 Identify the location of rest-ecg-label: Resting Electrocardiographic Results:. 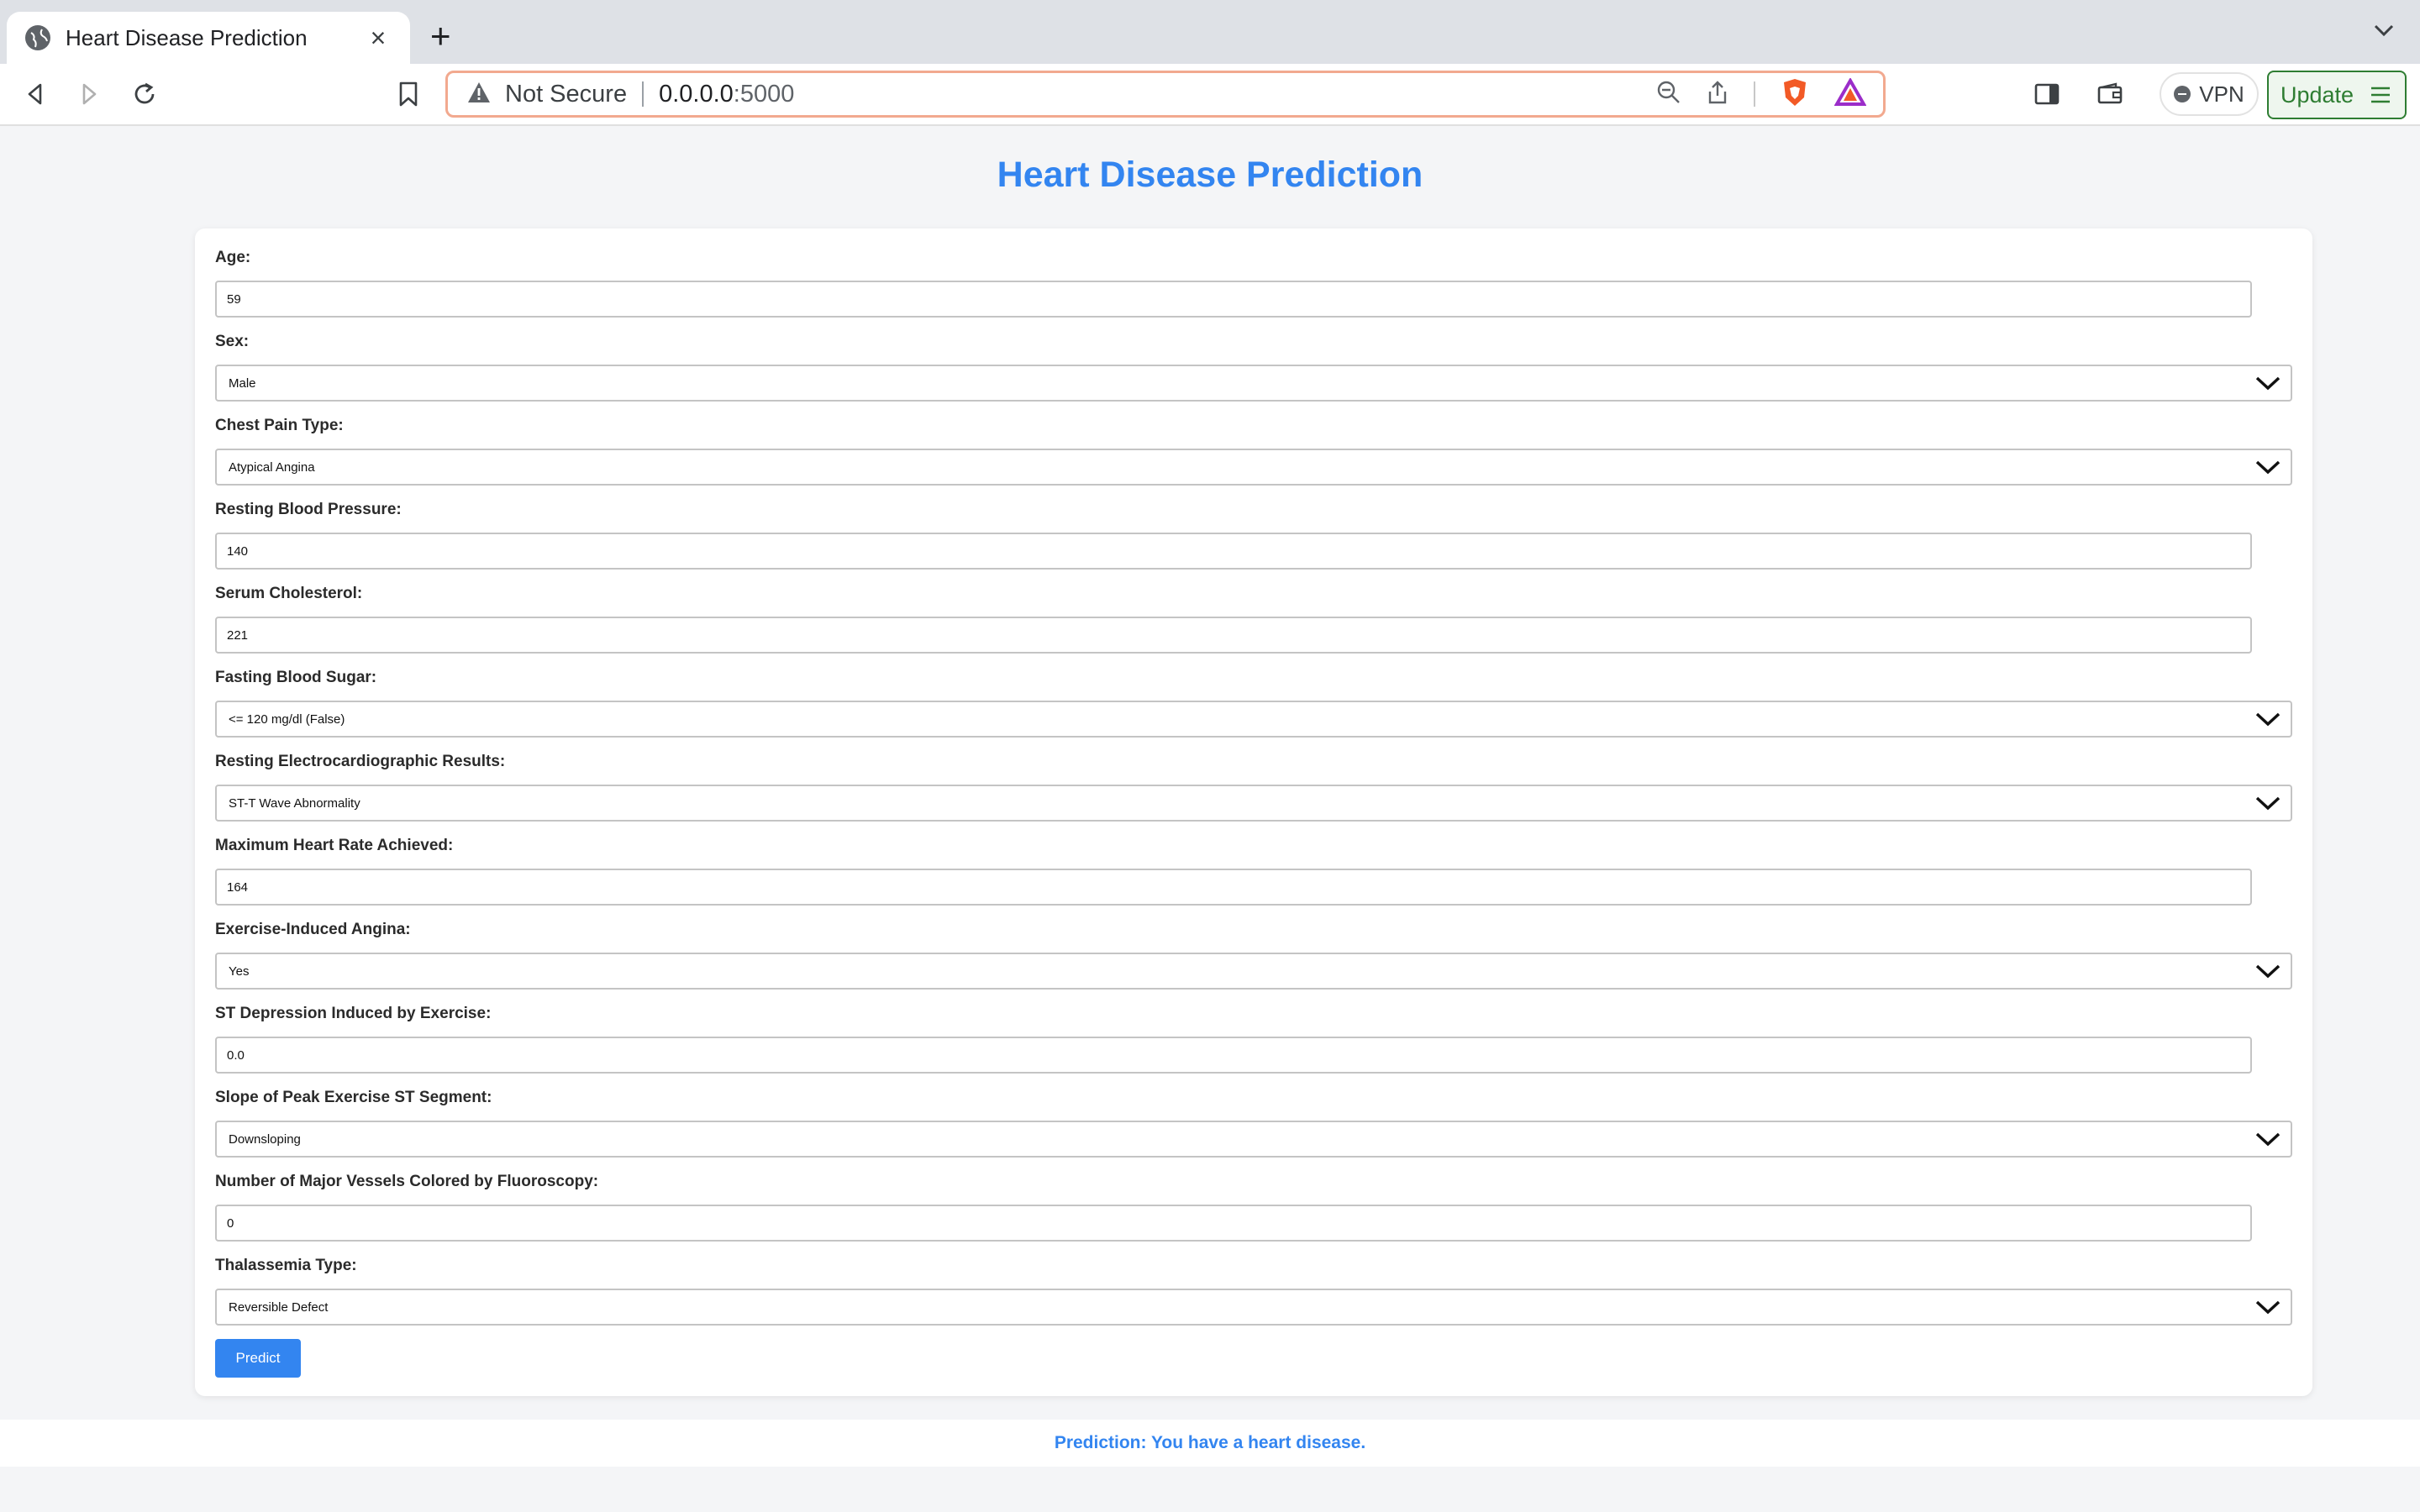
(360, 761).